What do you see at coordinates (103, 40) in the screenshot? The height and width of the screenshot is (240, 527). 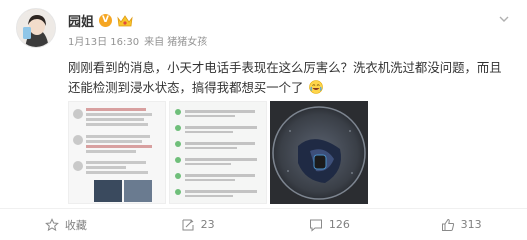 I see `post-time: 1月13日 16:30` at bounding box center [103, 40].